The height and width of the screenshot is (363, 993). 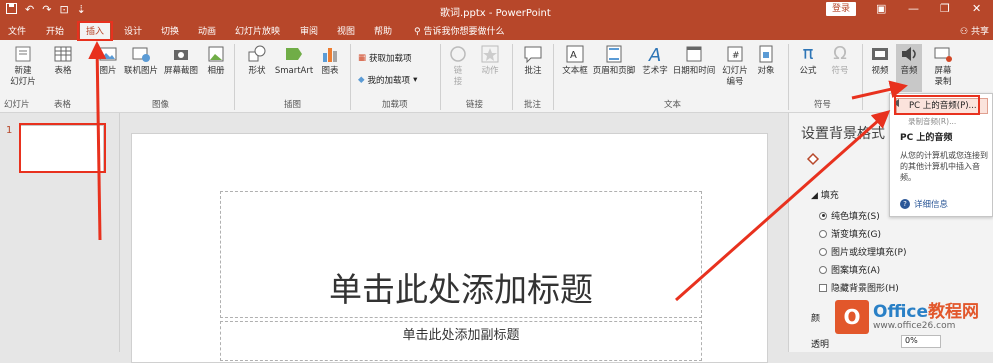 What do you see at coordinates (914, 326) in the screenshot?
I see `watermark-url: www.office26.com` at bounding box center [914, 326].